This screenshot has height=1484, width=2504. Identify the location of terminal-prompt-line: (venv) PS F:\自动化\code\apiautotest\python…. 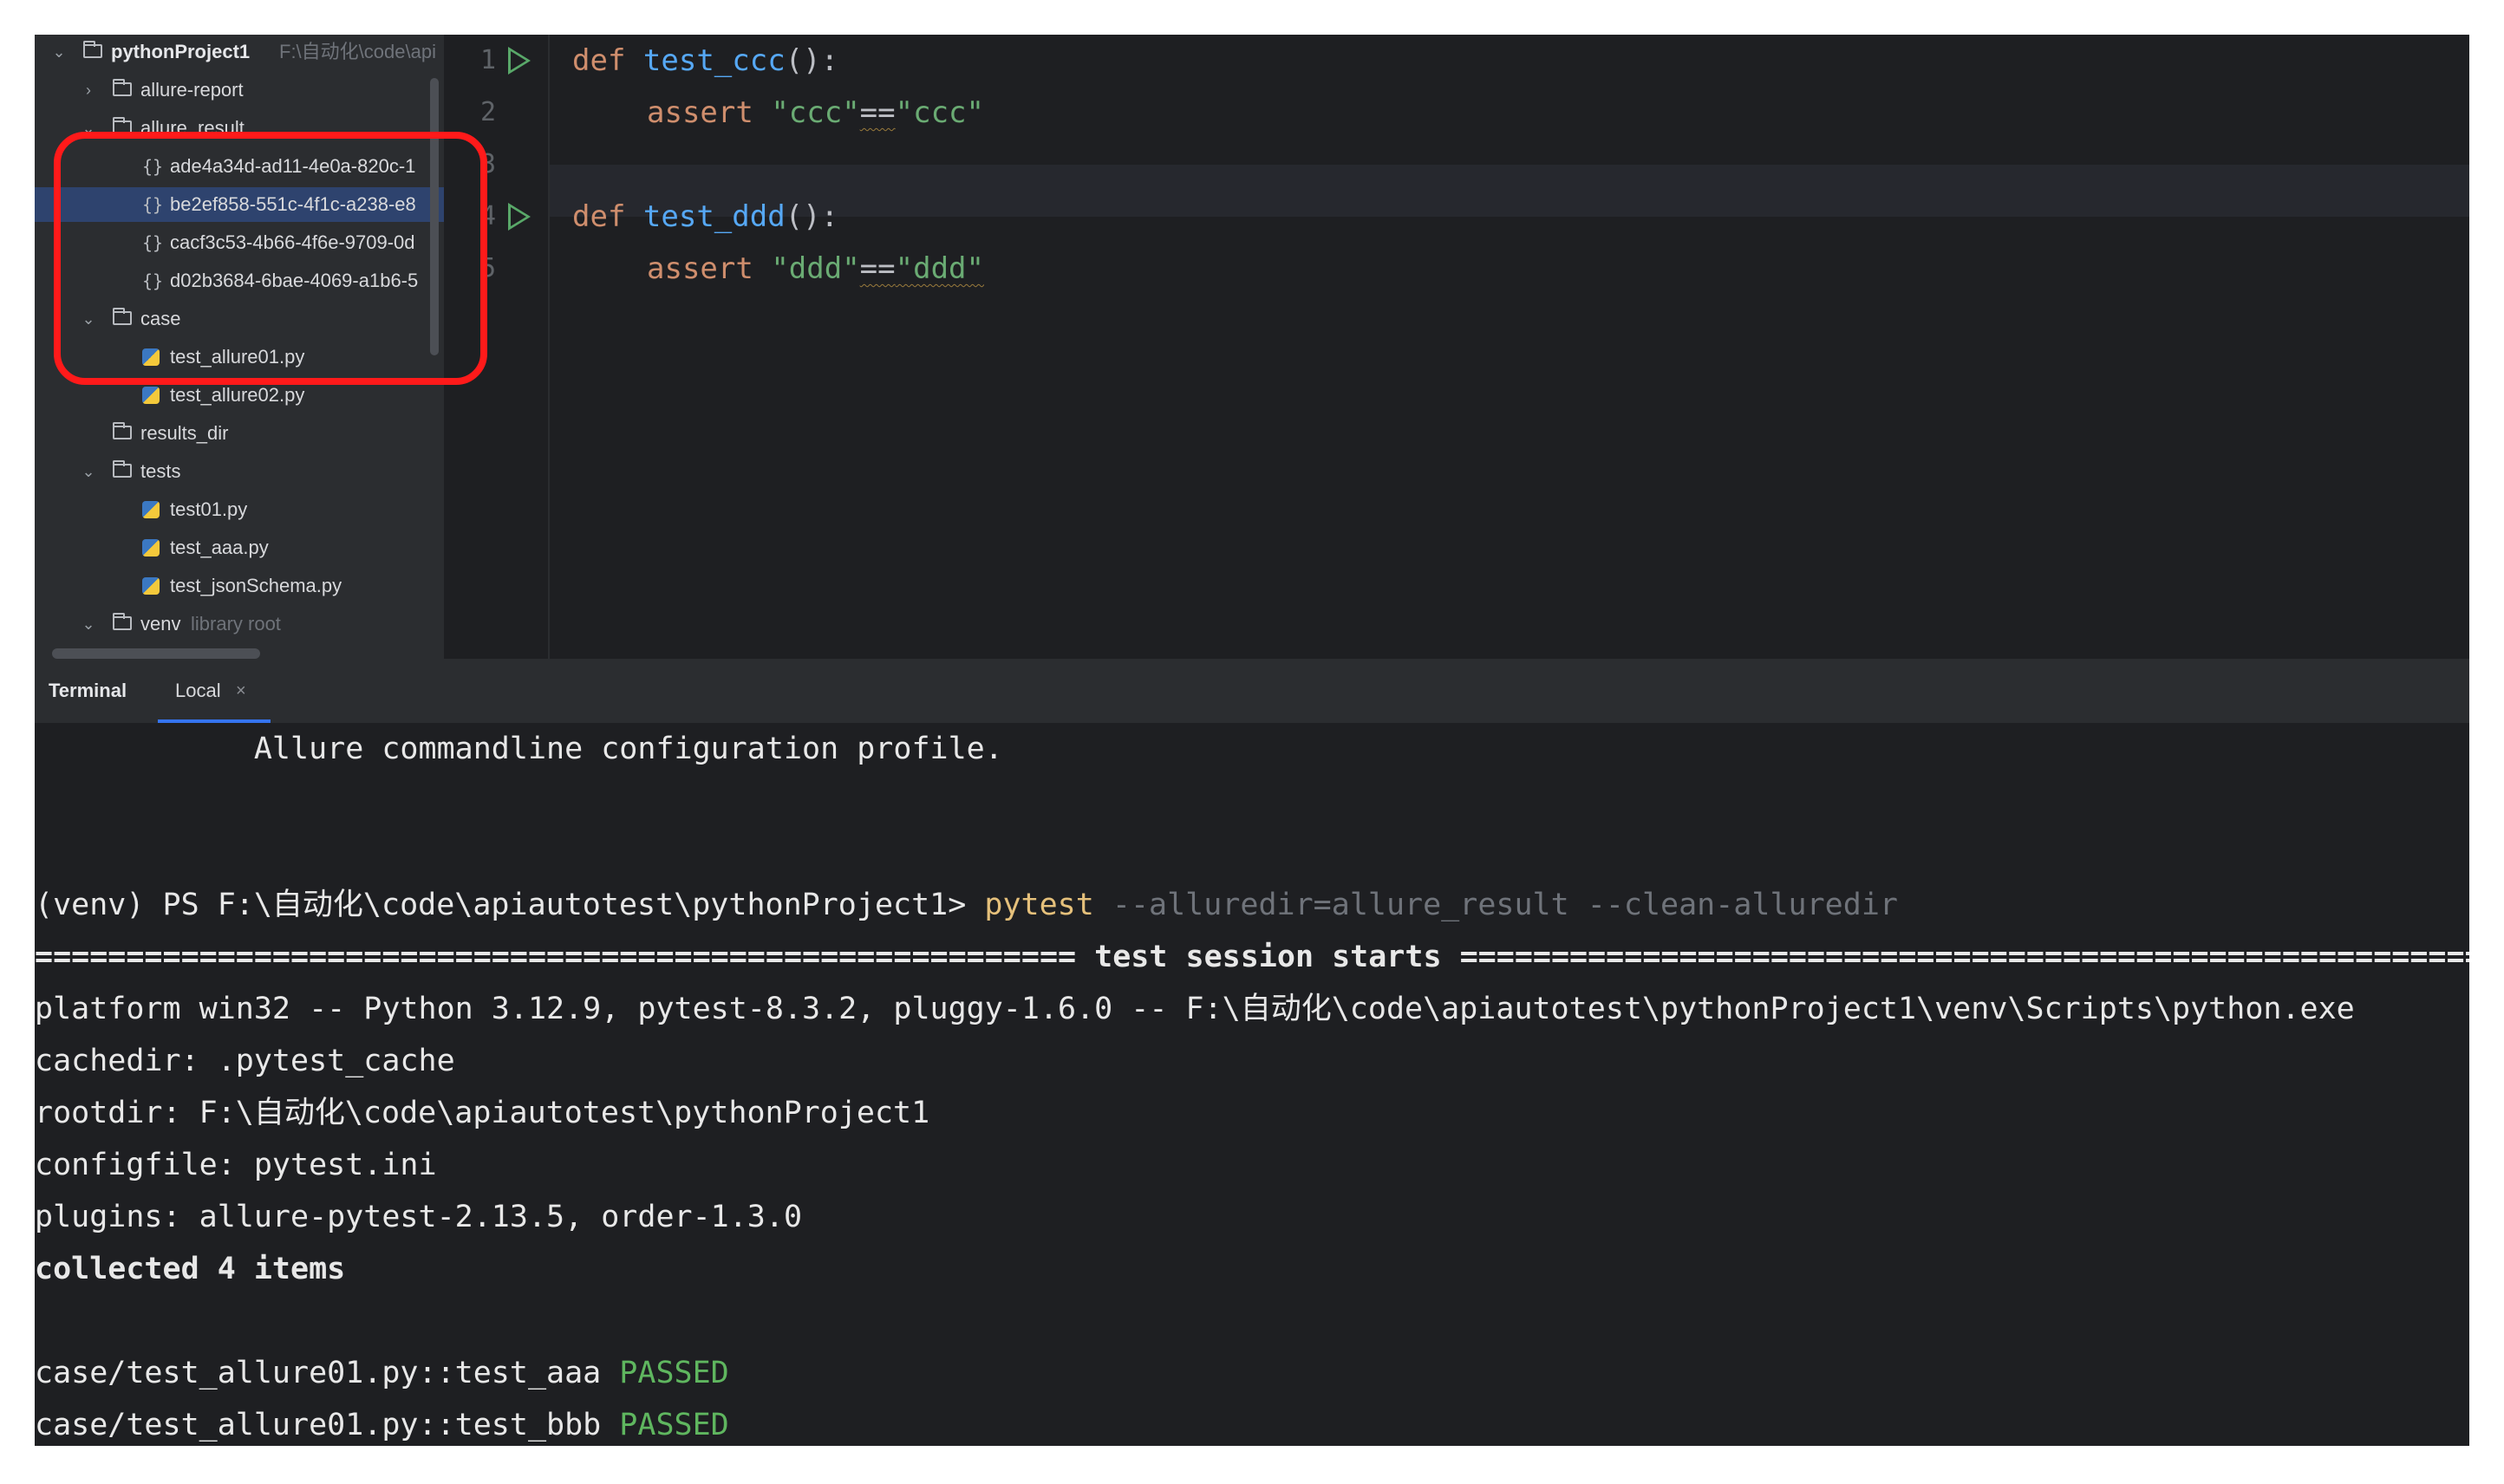
(966, 905).